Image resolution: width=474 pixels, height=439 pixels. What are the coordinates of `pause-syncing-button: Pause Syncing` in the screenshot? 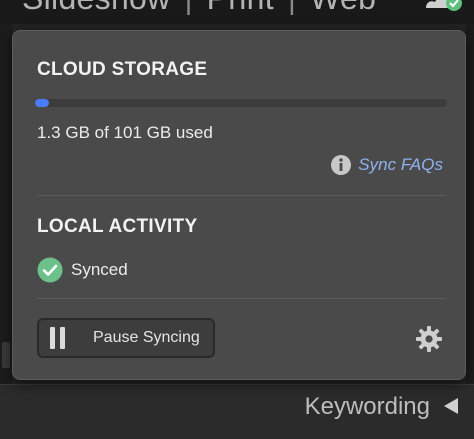 It's located at (126, 338).